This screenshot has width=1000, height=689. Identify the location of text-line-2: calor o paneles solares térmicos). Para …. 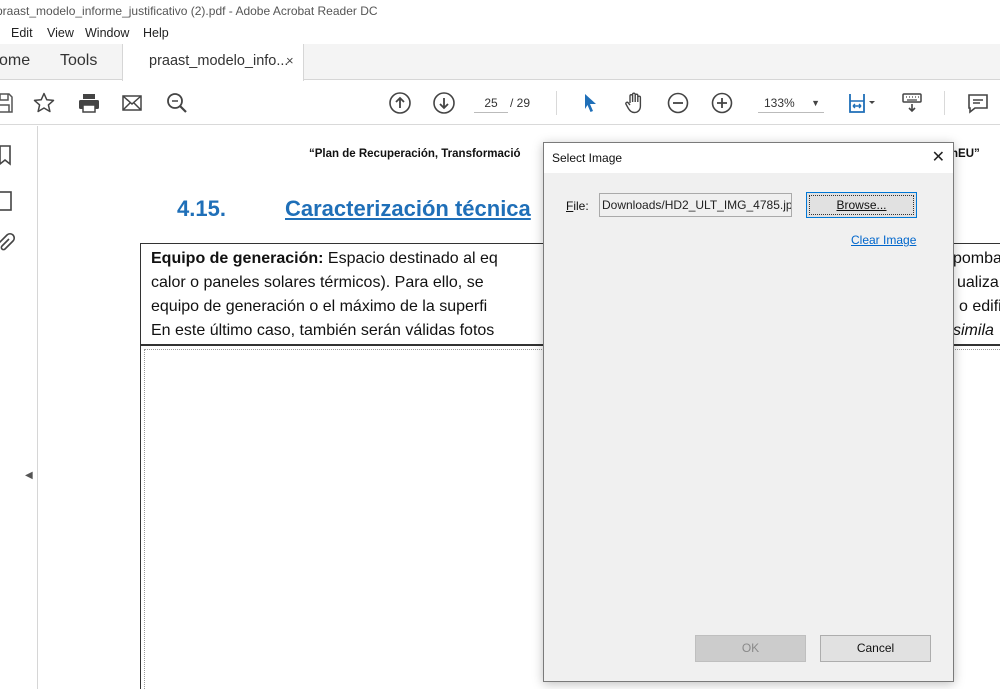
(317, 282).